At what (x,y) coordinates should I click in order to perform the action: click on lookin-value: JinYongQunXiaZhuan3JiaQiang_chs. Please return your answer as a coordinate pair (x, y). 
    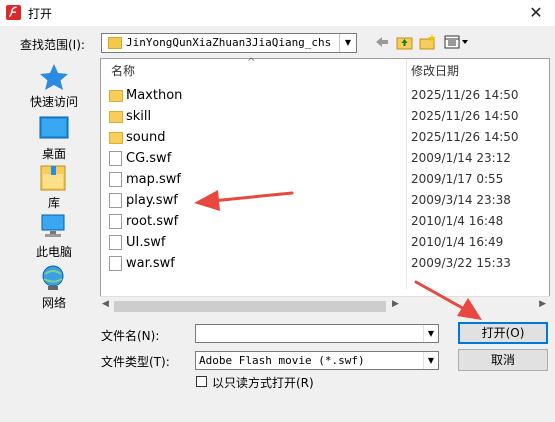
    Looking at the image, I should click on (229, 42).